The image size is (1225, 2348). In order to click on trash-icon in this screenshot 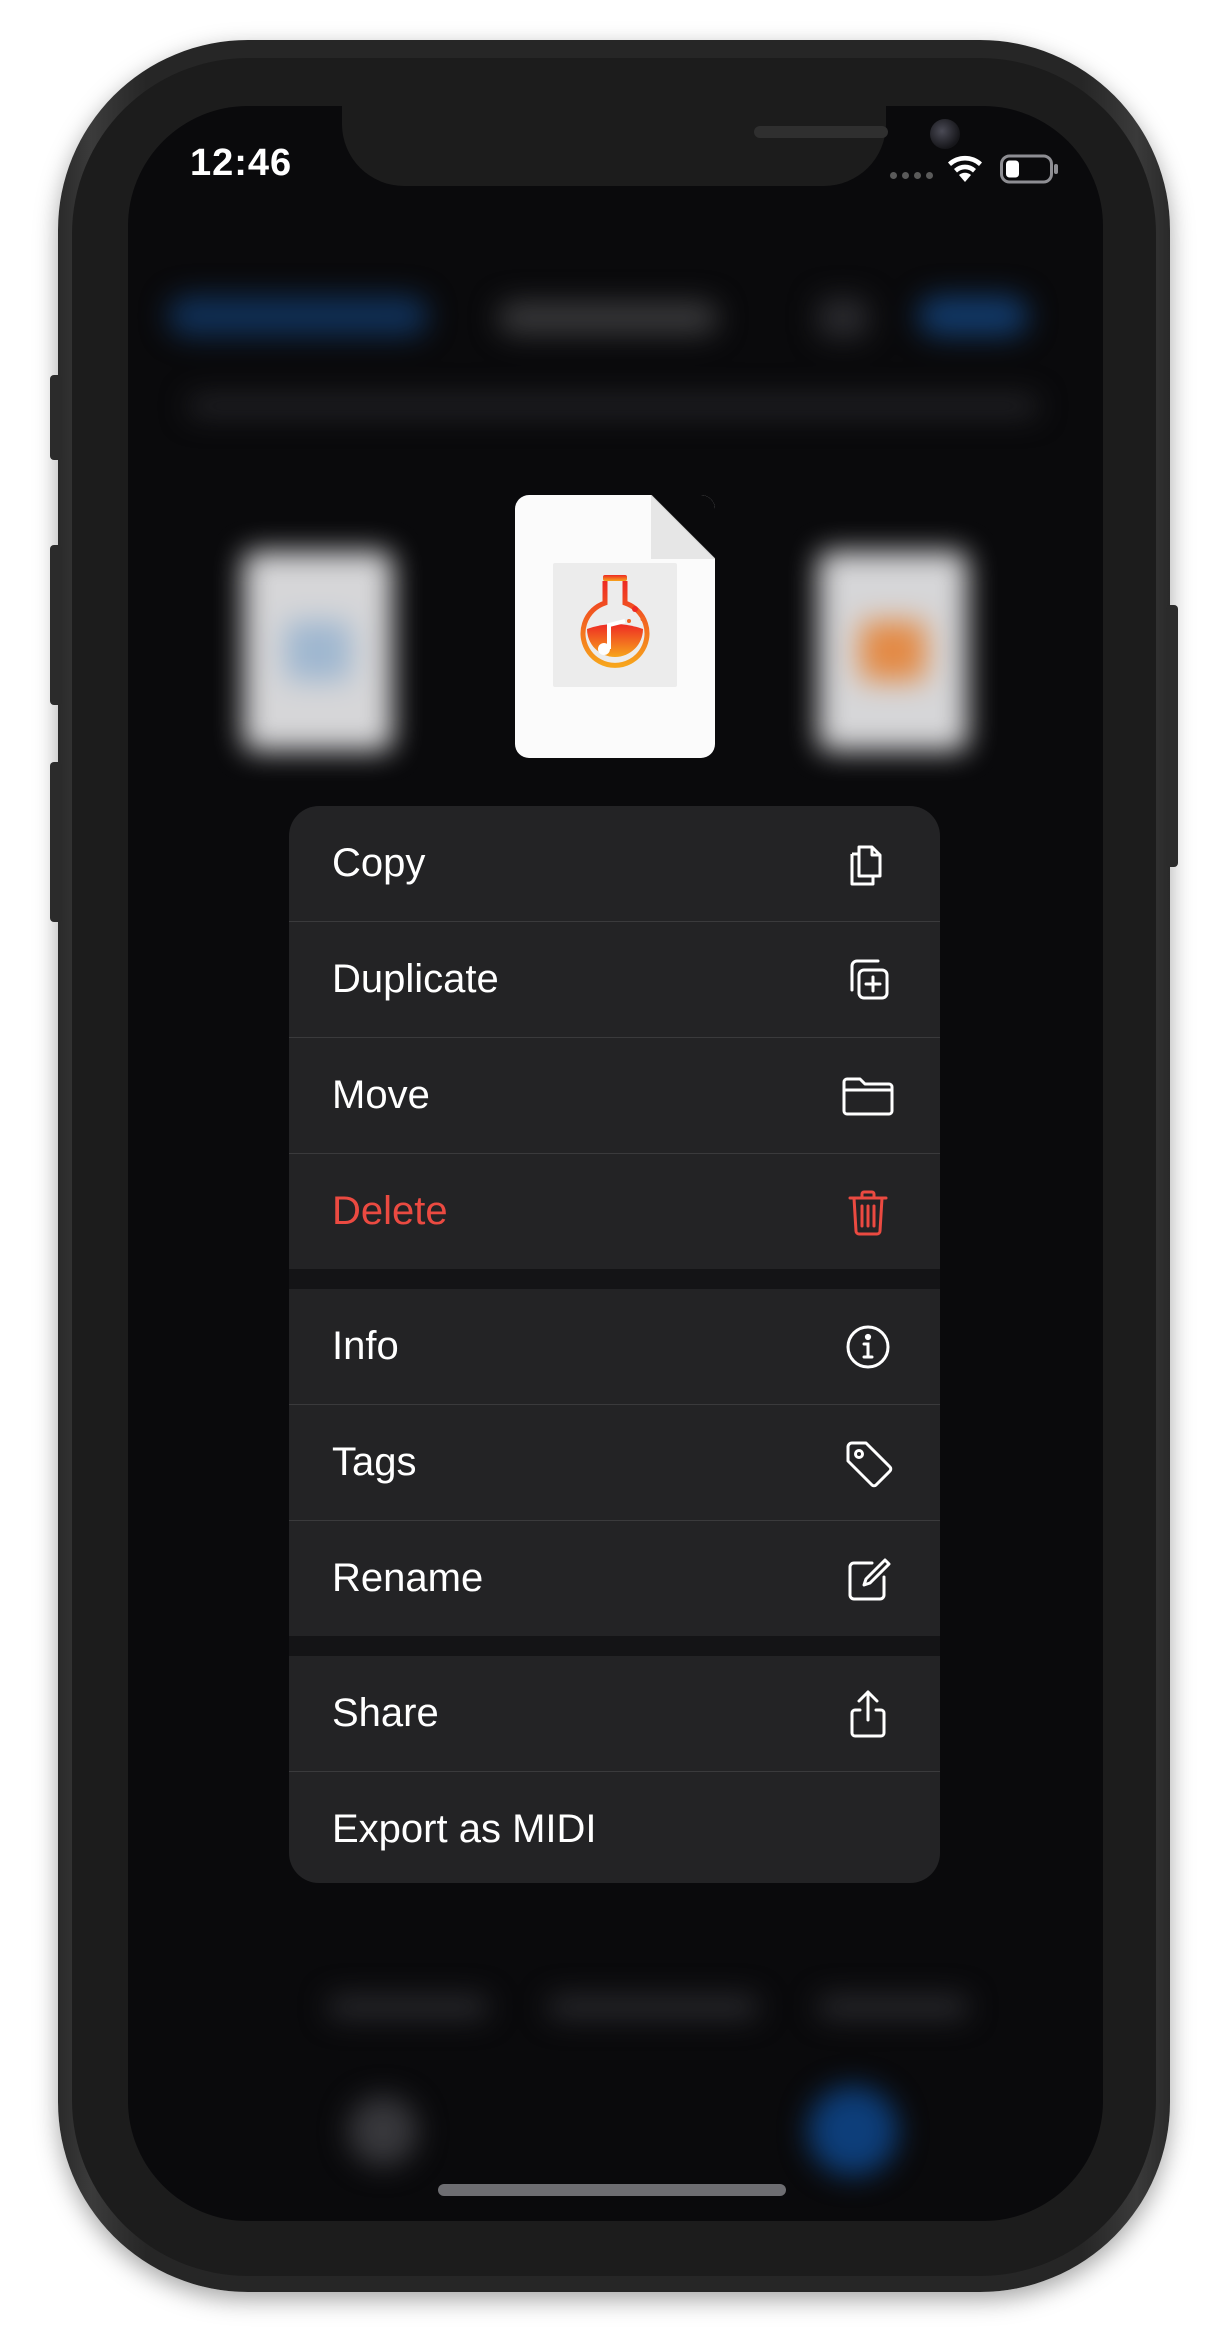, I will do `click(868, 1212)`.